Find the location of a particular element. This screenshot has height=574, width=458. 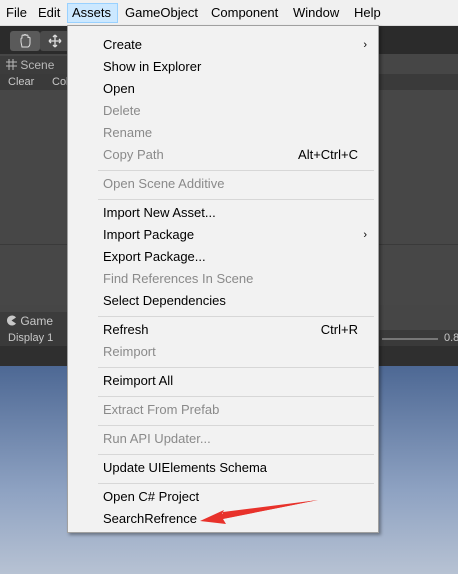

menu-item-label: Open is located at coordinates (119, 88).